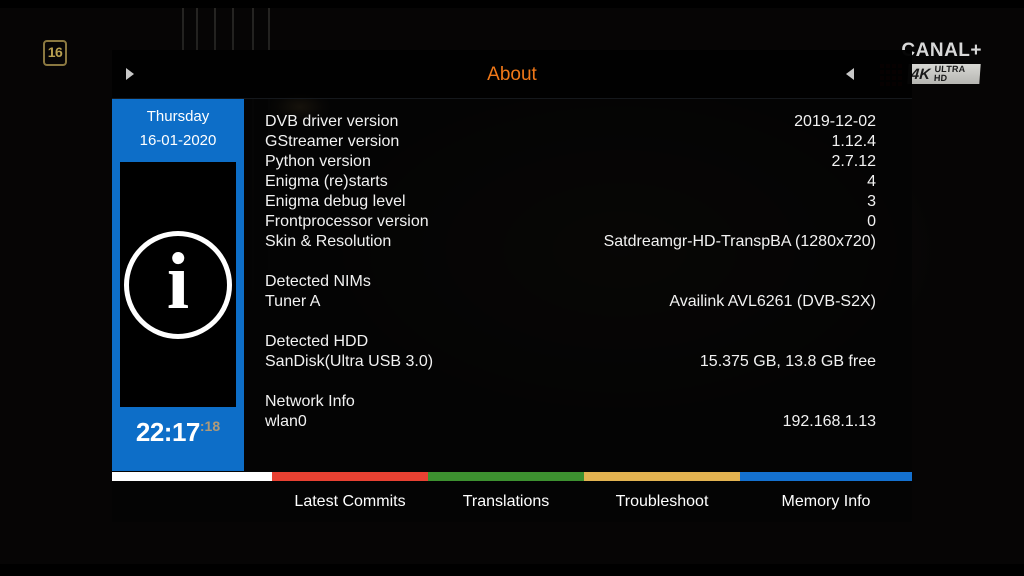  Describe the element at coordinates (570, 123) in the screenshot. I see `info-row: DVB driver version 2019-12-02` at that location.